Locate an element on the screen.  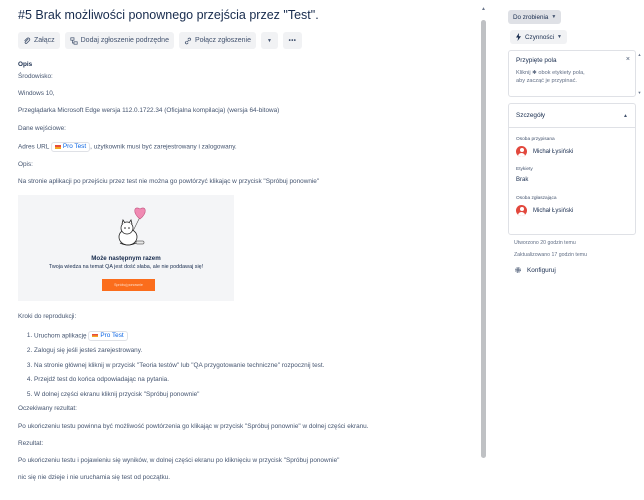
paperclip-icon is located at coordinates (27, 40).